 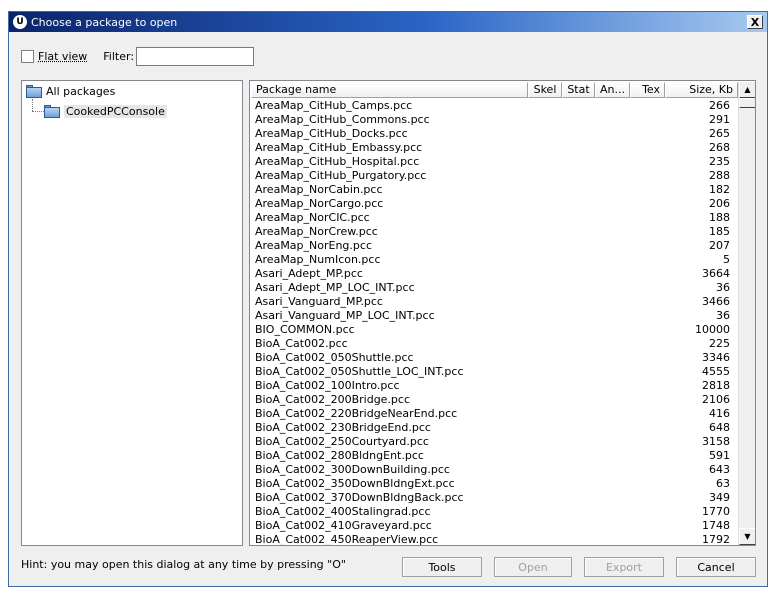 What do you see at coordinates (195, 56) in the screenshot?
I see `filter-input` at bounding box center [195, 56].